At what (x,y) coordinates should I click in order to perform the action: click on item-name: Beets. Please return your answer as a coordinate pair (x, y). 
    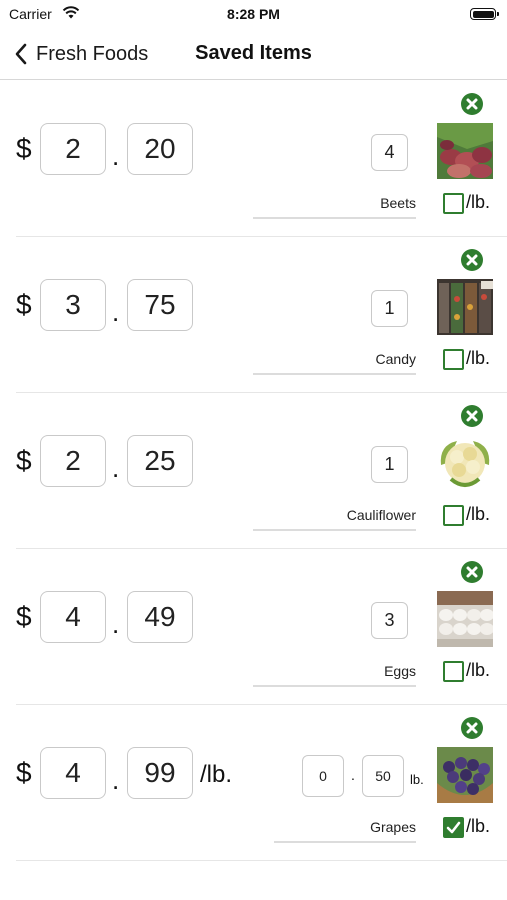
    Looking at the image, I should click on (398, 203).